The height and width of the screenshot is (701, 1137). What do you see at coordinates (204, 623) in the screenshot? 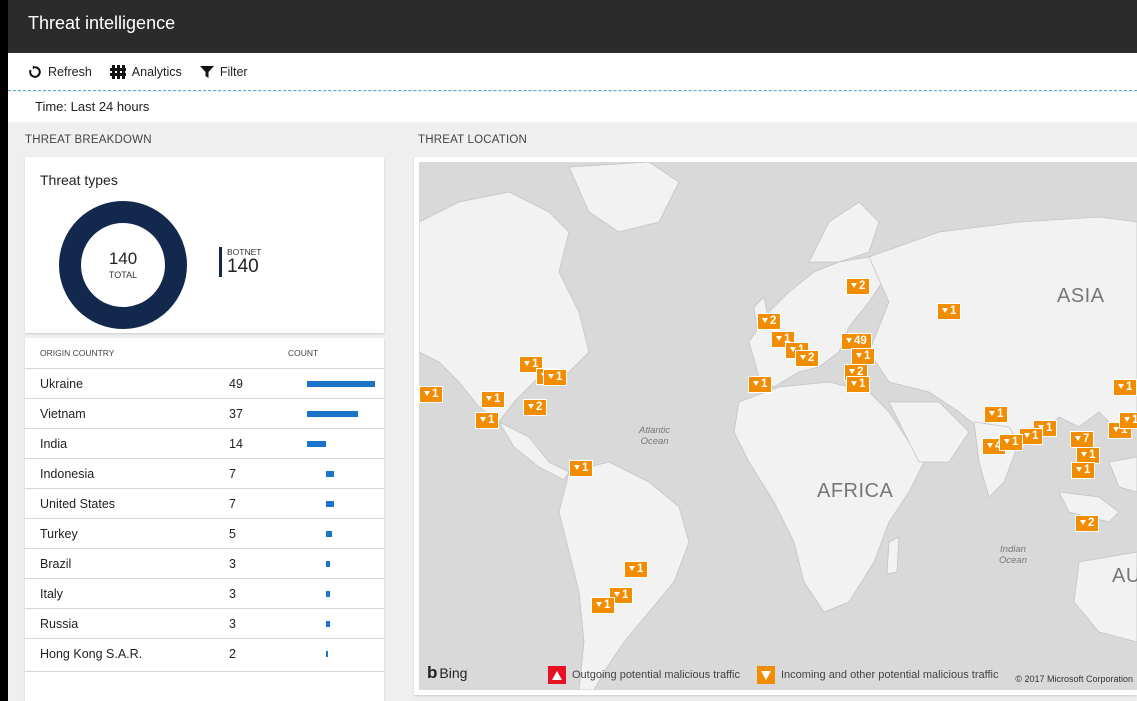
I see `table-row: Russia 3` at bounding box center [204, 623].